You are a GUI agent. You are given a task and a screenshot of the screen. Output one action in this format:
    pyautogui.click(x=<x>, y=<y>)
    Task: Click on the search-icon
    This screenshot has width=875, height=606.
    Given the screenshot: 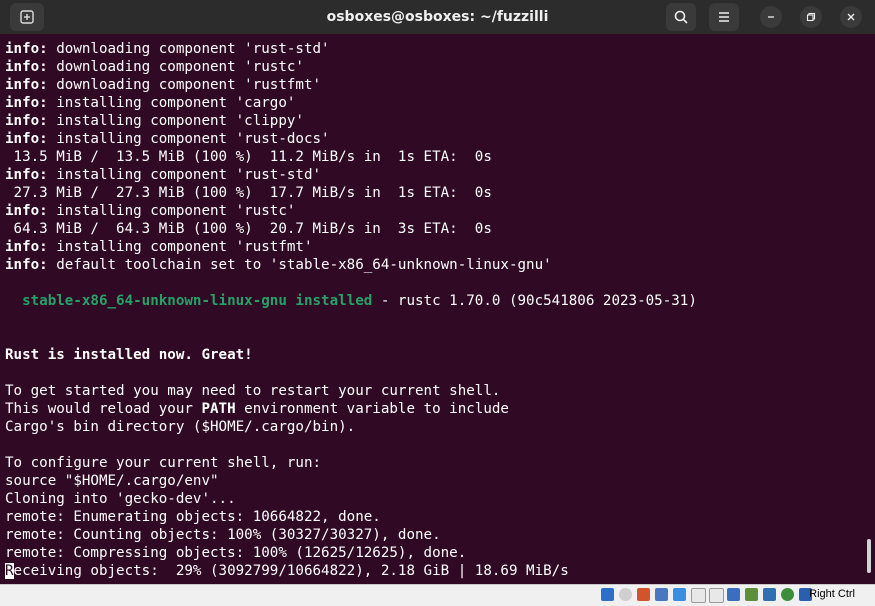 What is the action you would take?
    pyautogui.click(x=681, y=17)
    